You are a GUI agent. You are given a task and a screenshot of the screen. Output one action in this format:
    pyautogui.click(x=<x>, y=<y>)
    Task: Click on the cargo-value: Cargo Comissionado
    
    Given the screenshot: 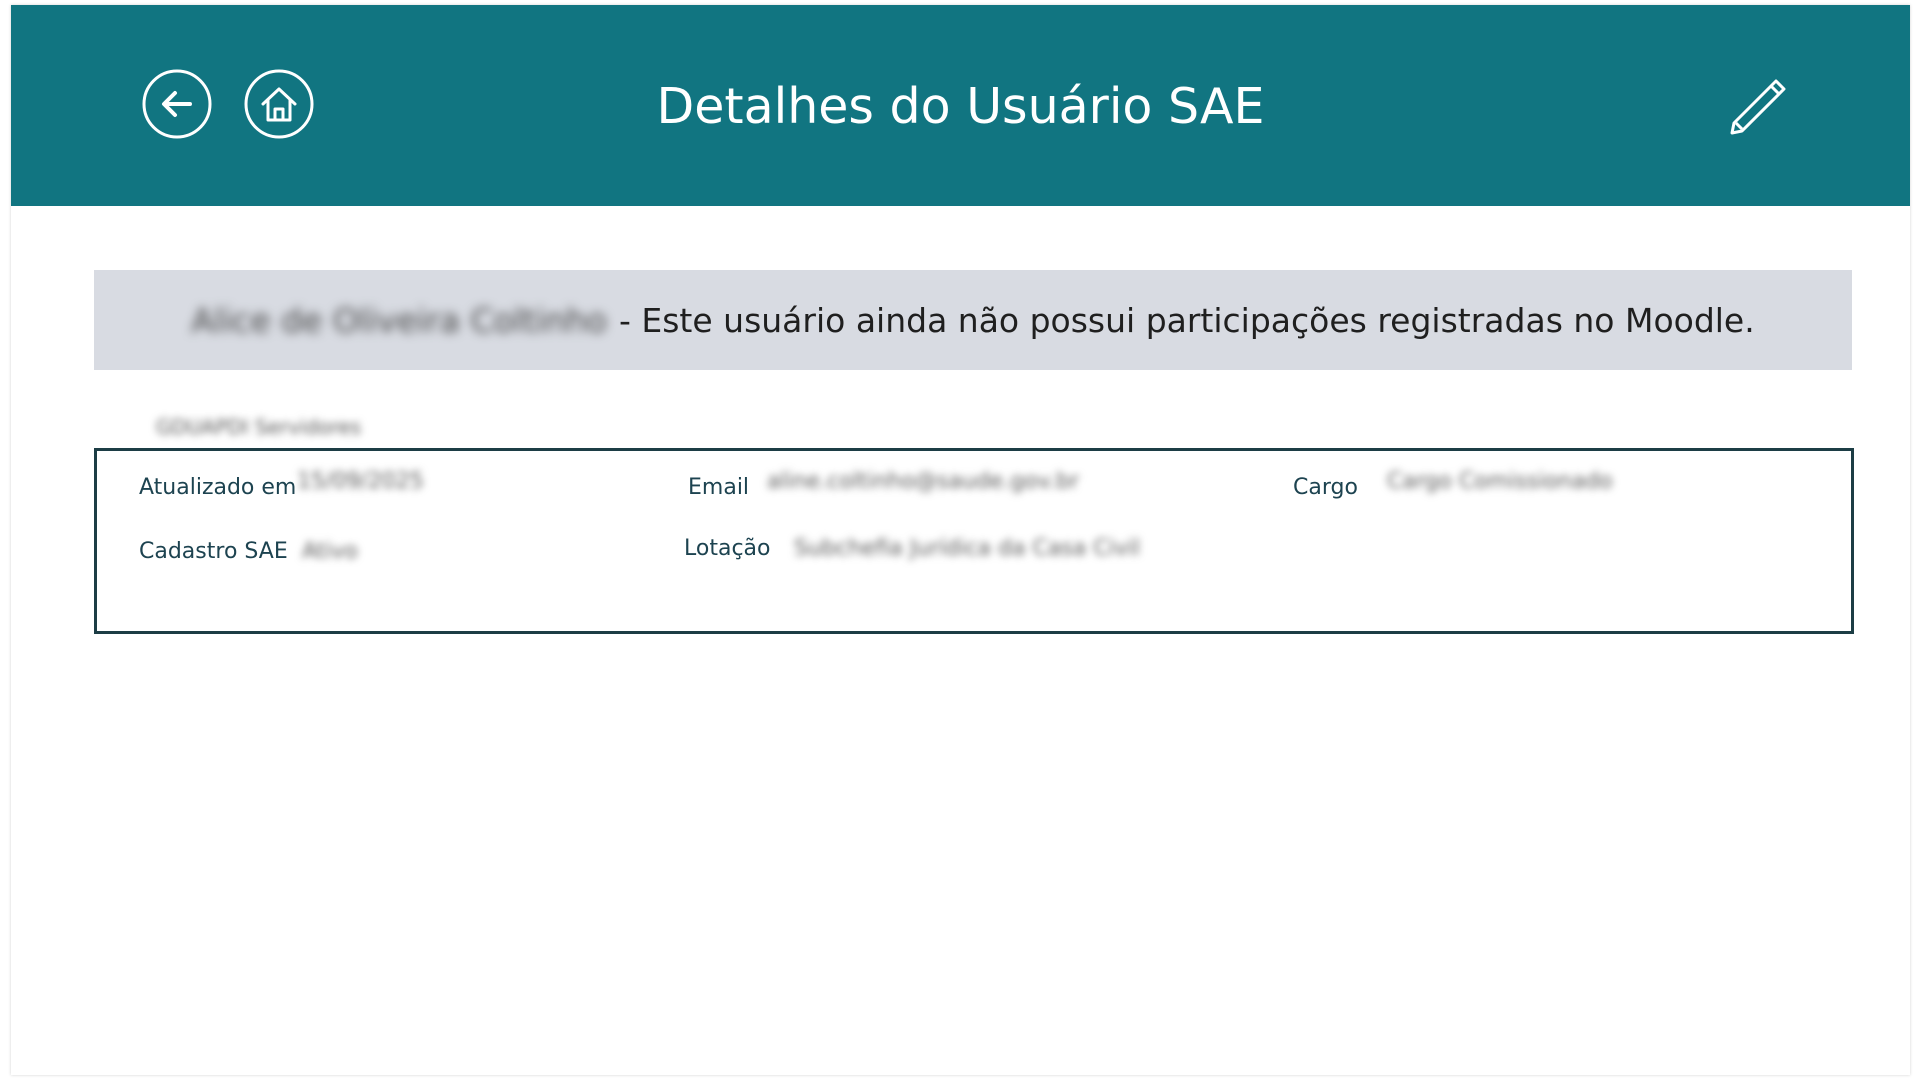 What is the action you would take?
    pyautogui.click(x=1500, y=481)
    